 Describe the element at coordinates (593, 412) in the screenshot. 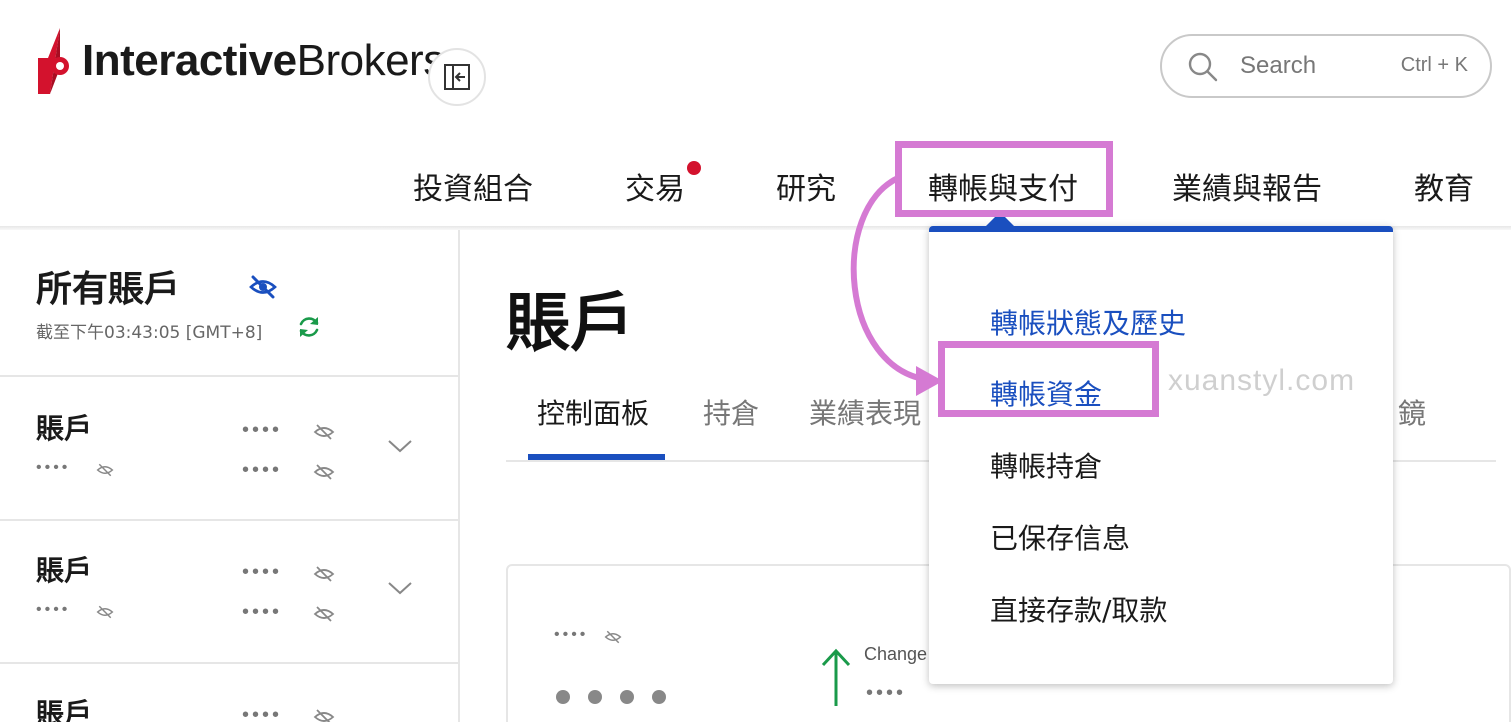

I see `tab-dashboard: 控制面板` at that location.